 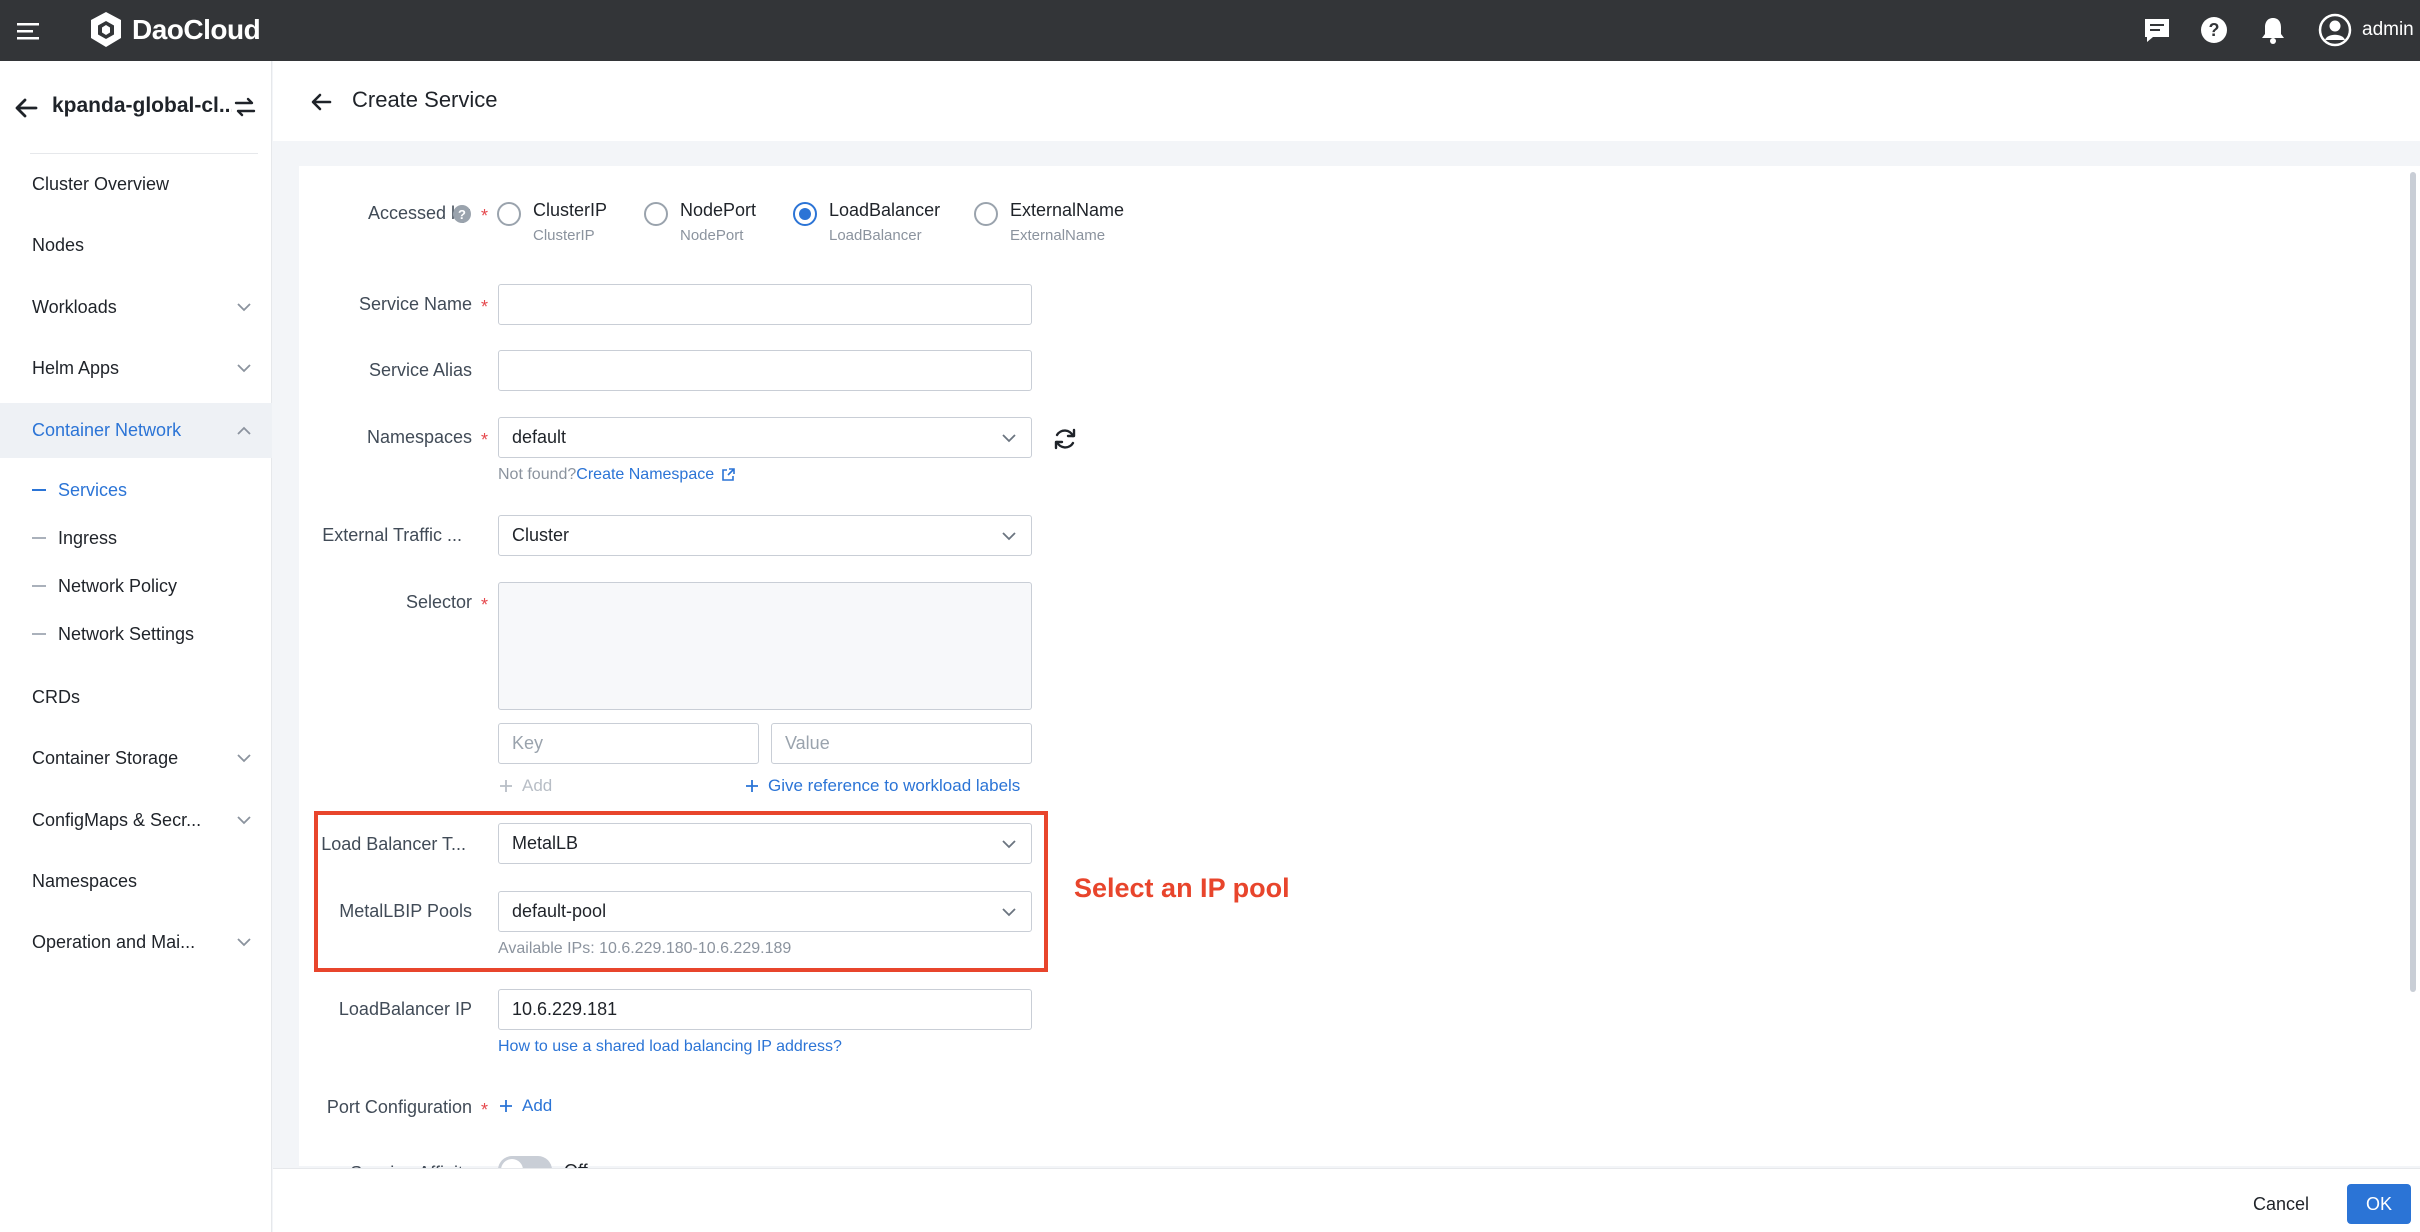 I want to click on ip-pool-value: default-pool, so click(x=559, y=911).